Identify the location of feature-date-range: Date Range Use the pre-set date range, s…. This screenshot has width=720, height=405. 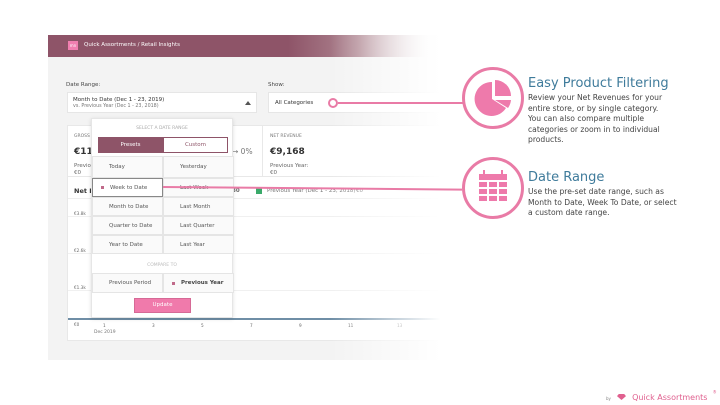
(623, 194).